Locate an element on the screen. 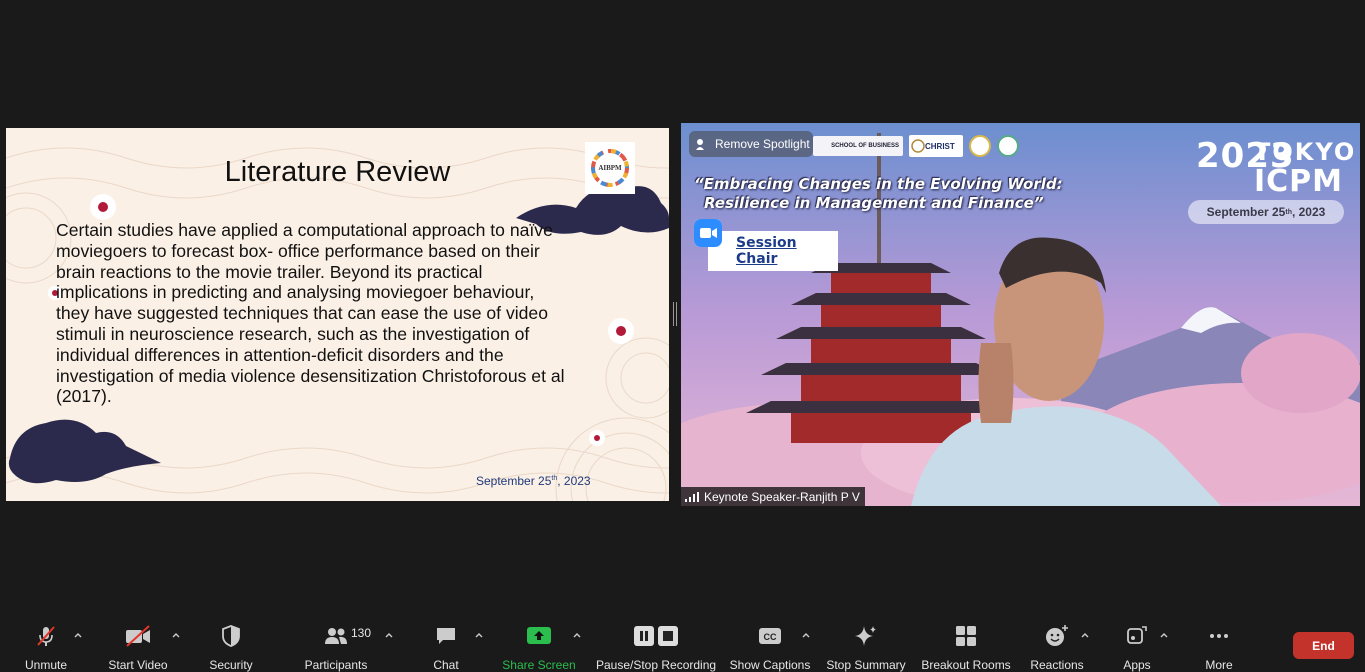  sparkle-icon is located at coordinates (866, 636).